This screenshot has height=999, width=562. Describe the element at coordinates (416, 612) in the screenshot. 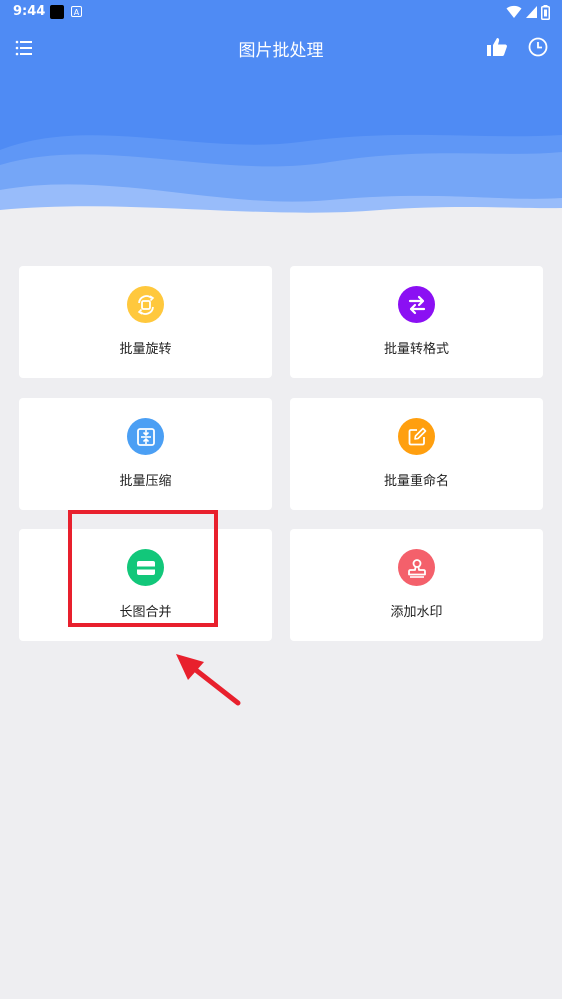

I see `tool-label: 添加水印` at that location.